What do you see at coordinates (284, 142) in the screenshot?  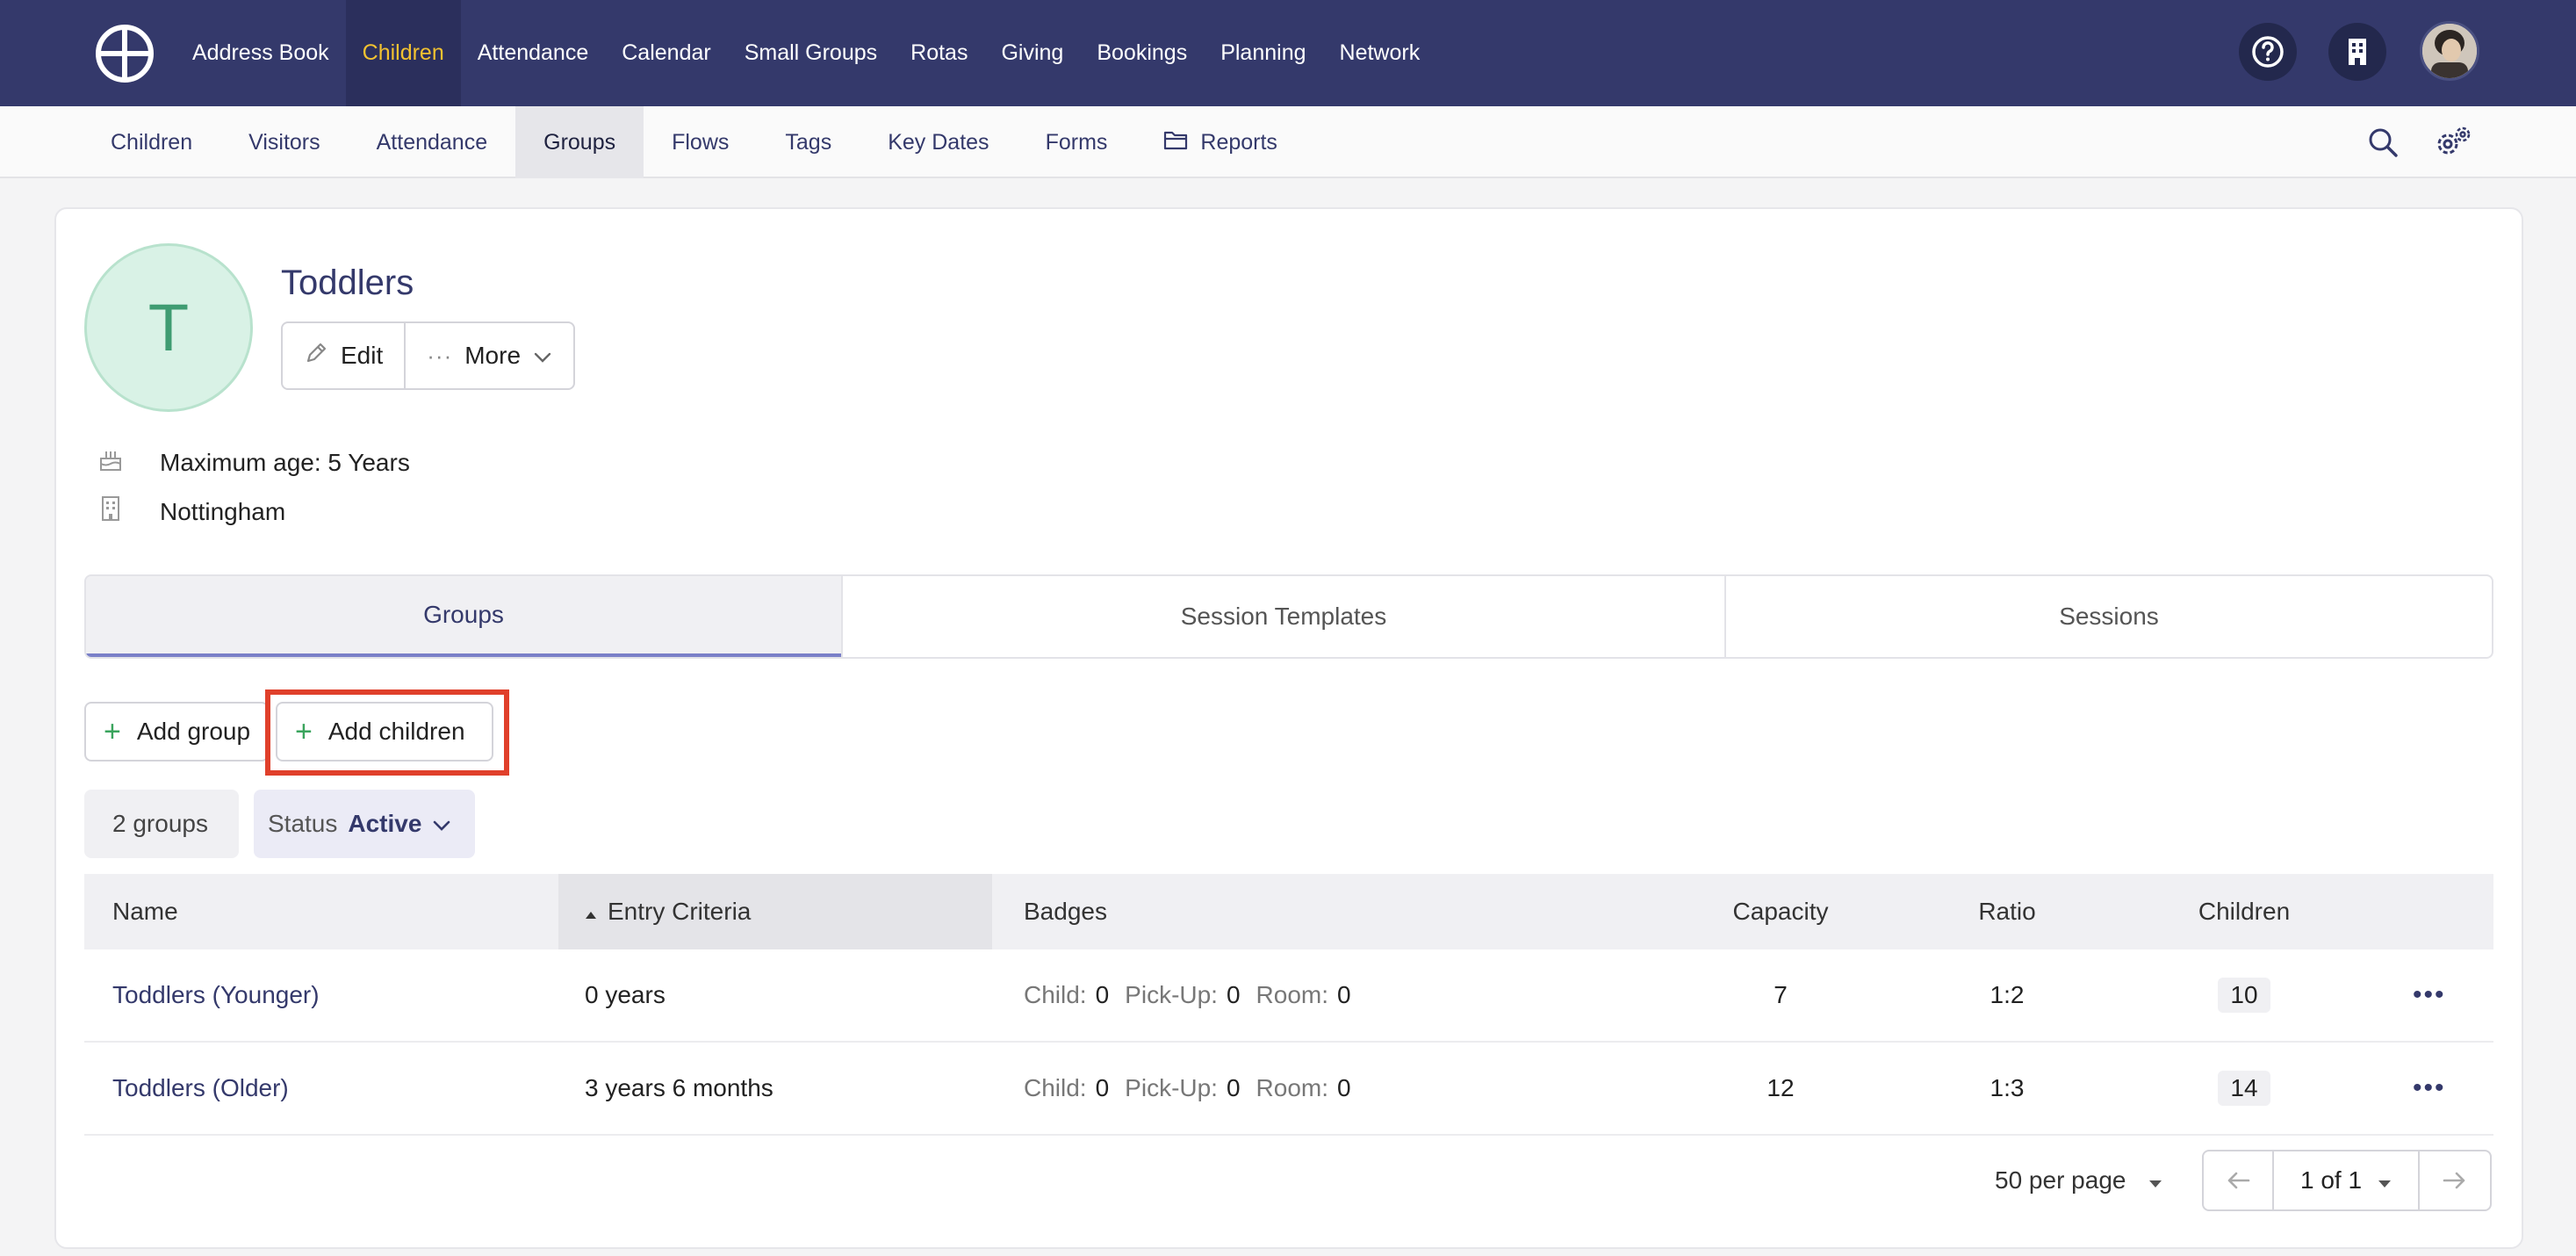 I see `subnav-visitors: Visitors` at bounding box center [284, 142].